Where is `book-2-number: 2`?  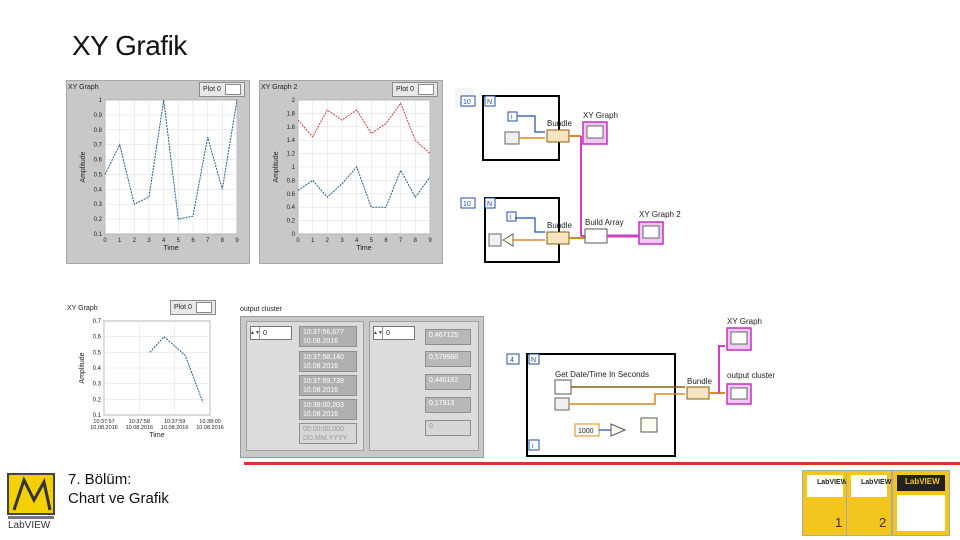 book-2-number: 2 is located at coordinates (883, 522).